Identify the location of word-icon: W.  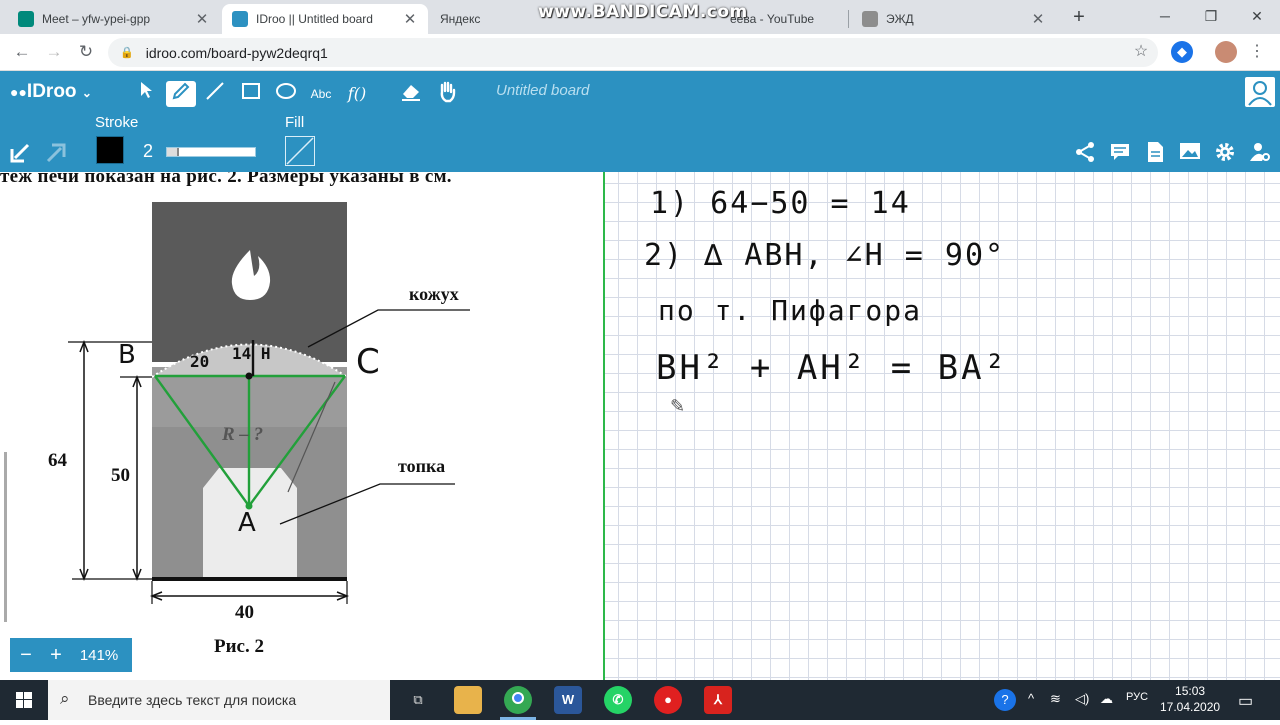
(568, 700).